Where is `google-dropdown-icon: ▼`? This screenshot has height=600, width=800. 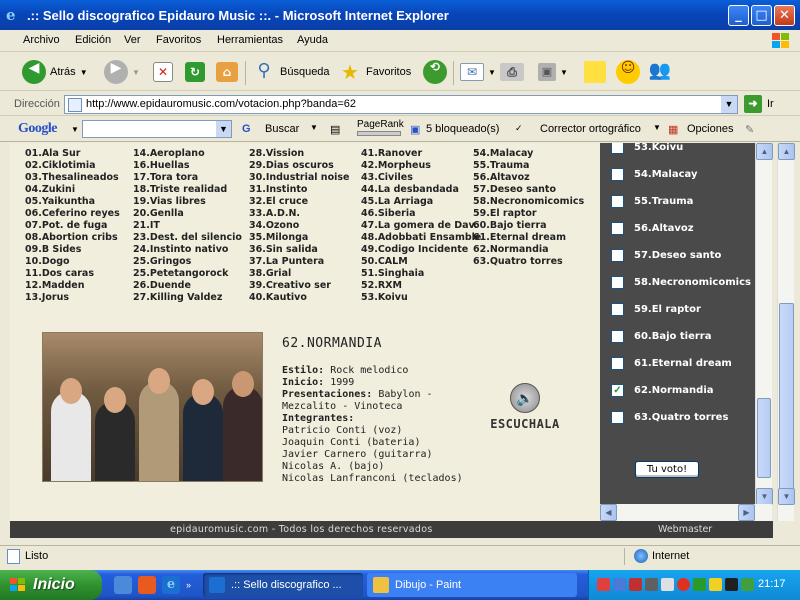 google-dropdown-icon: ▼ is located at coordinates (75, 129).